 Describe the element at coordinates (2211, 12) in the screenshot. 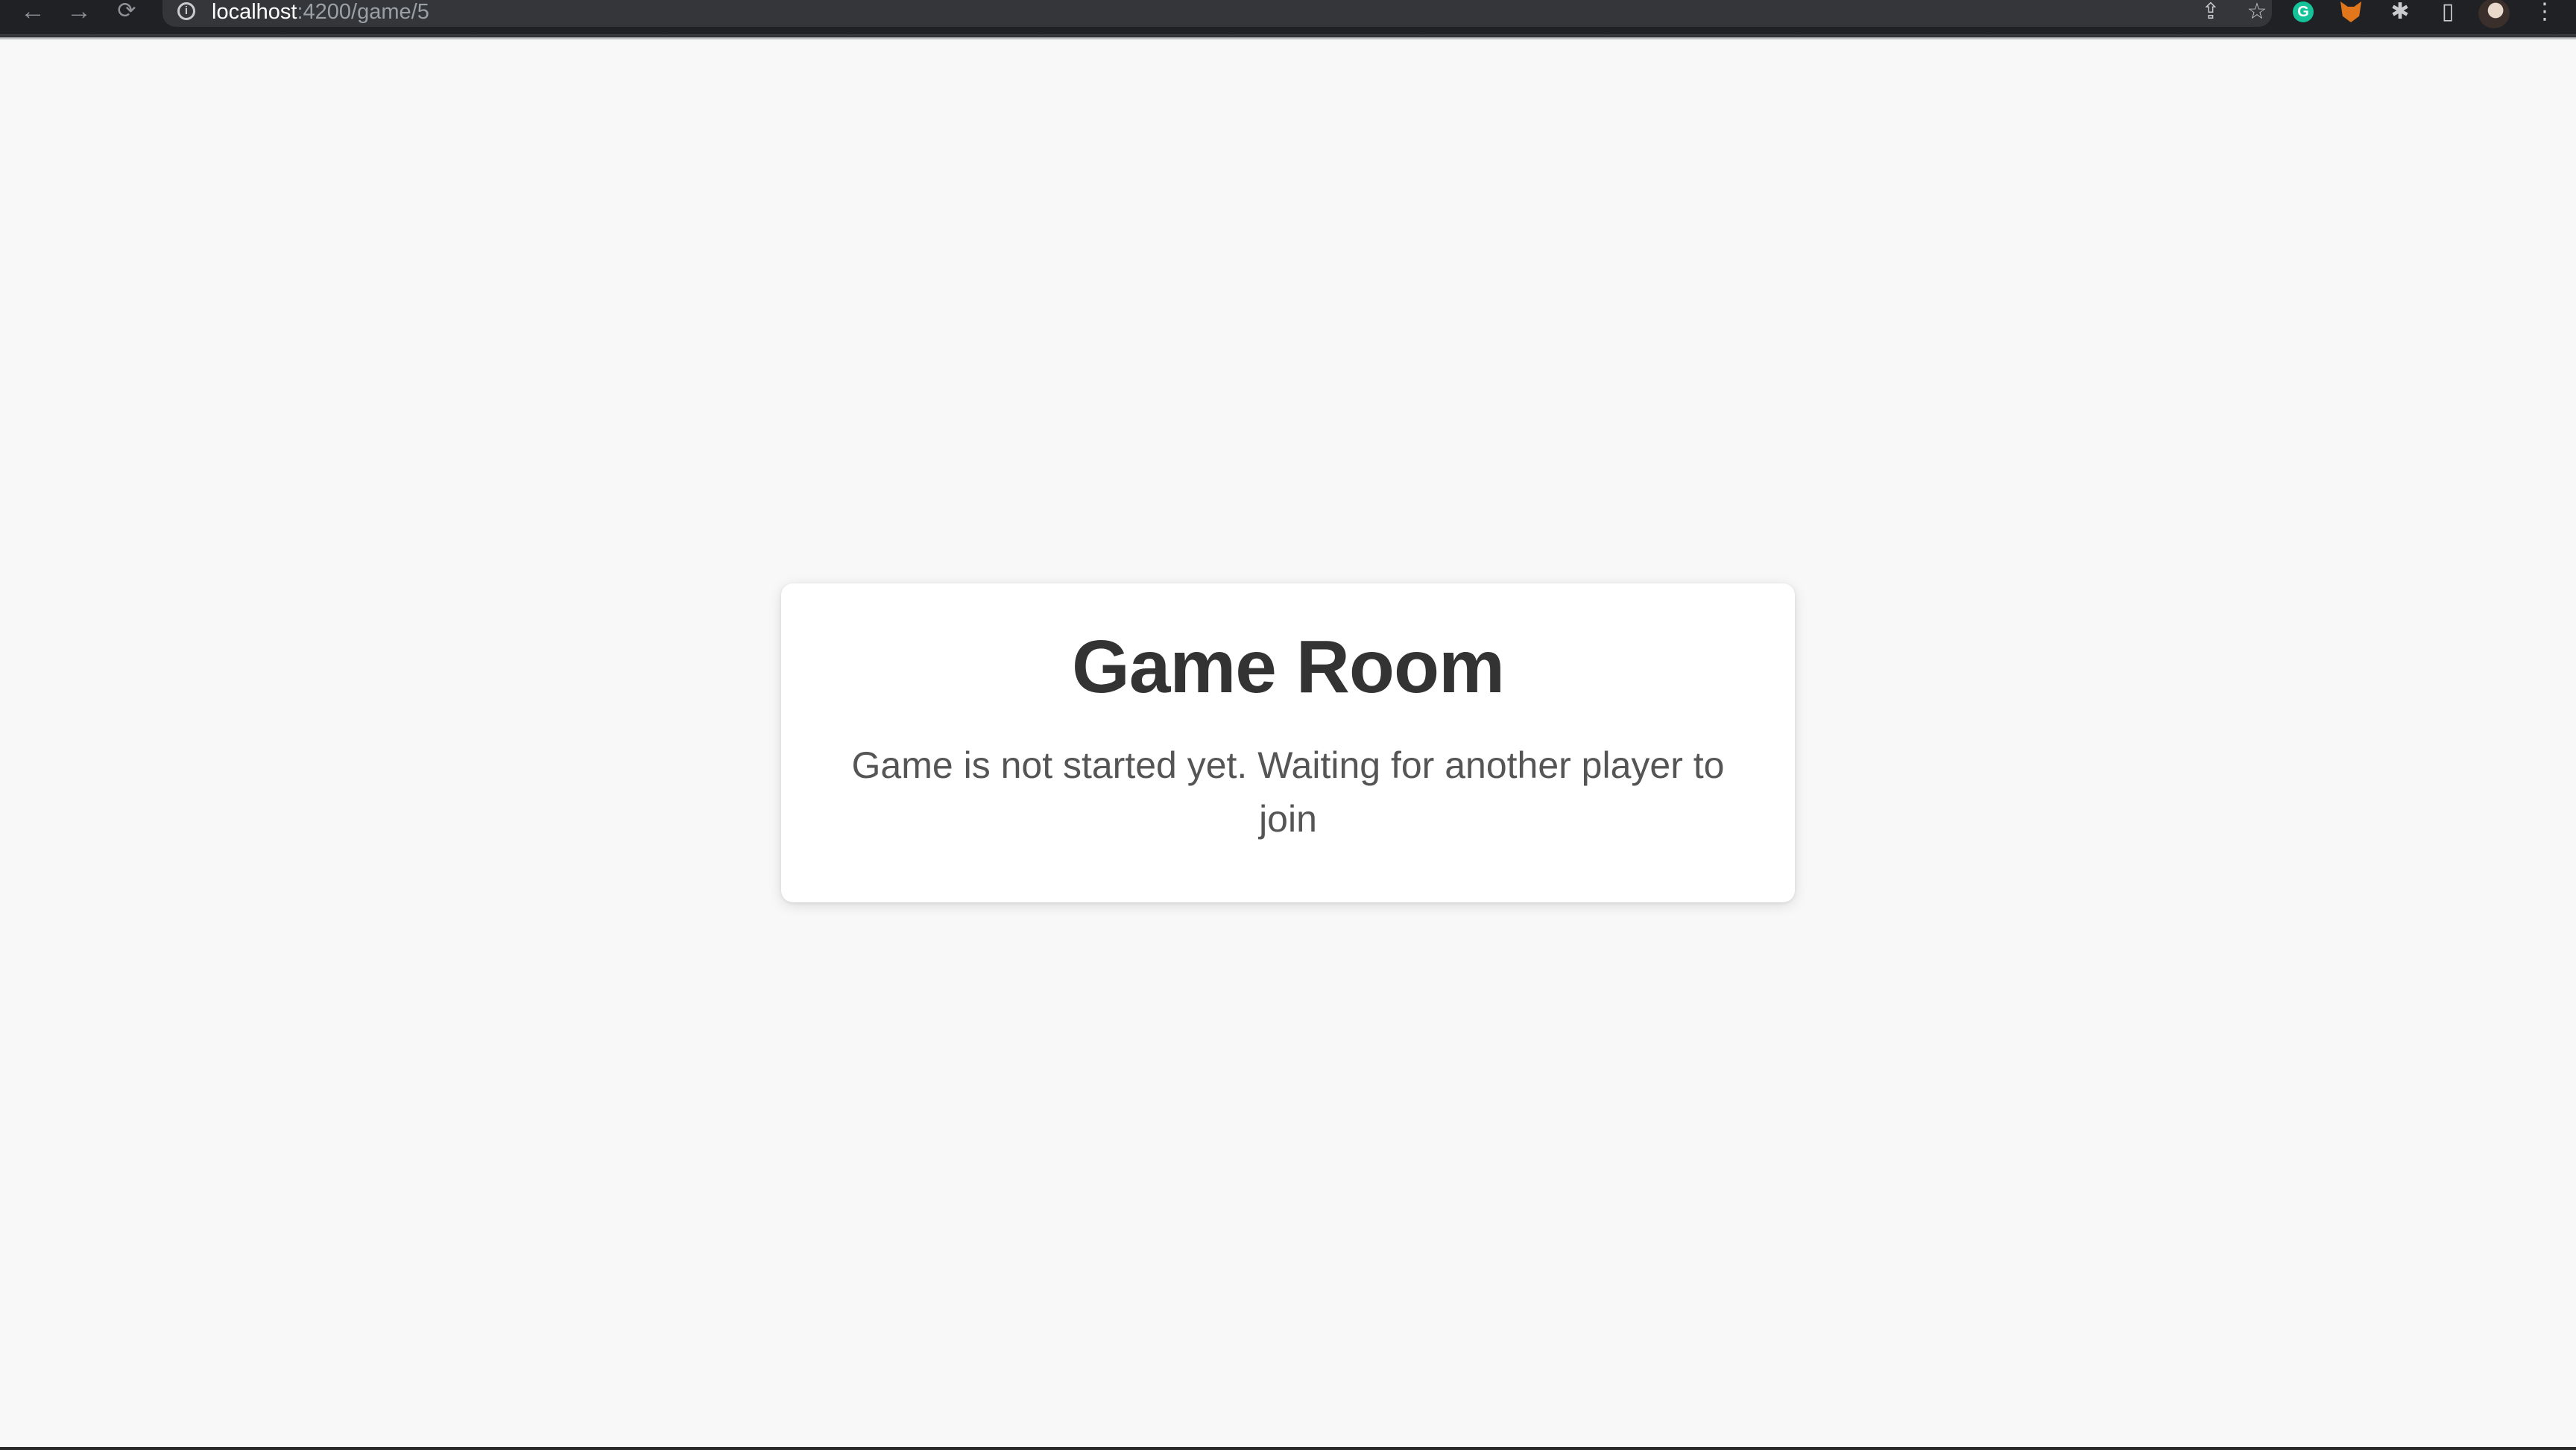

I see `share-icon: ⇪` at that location.